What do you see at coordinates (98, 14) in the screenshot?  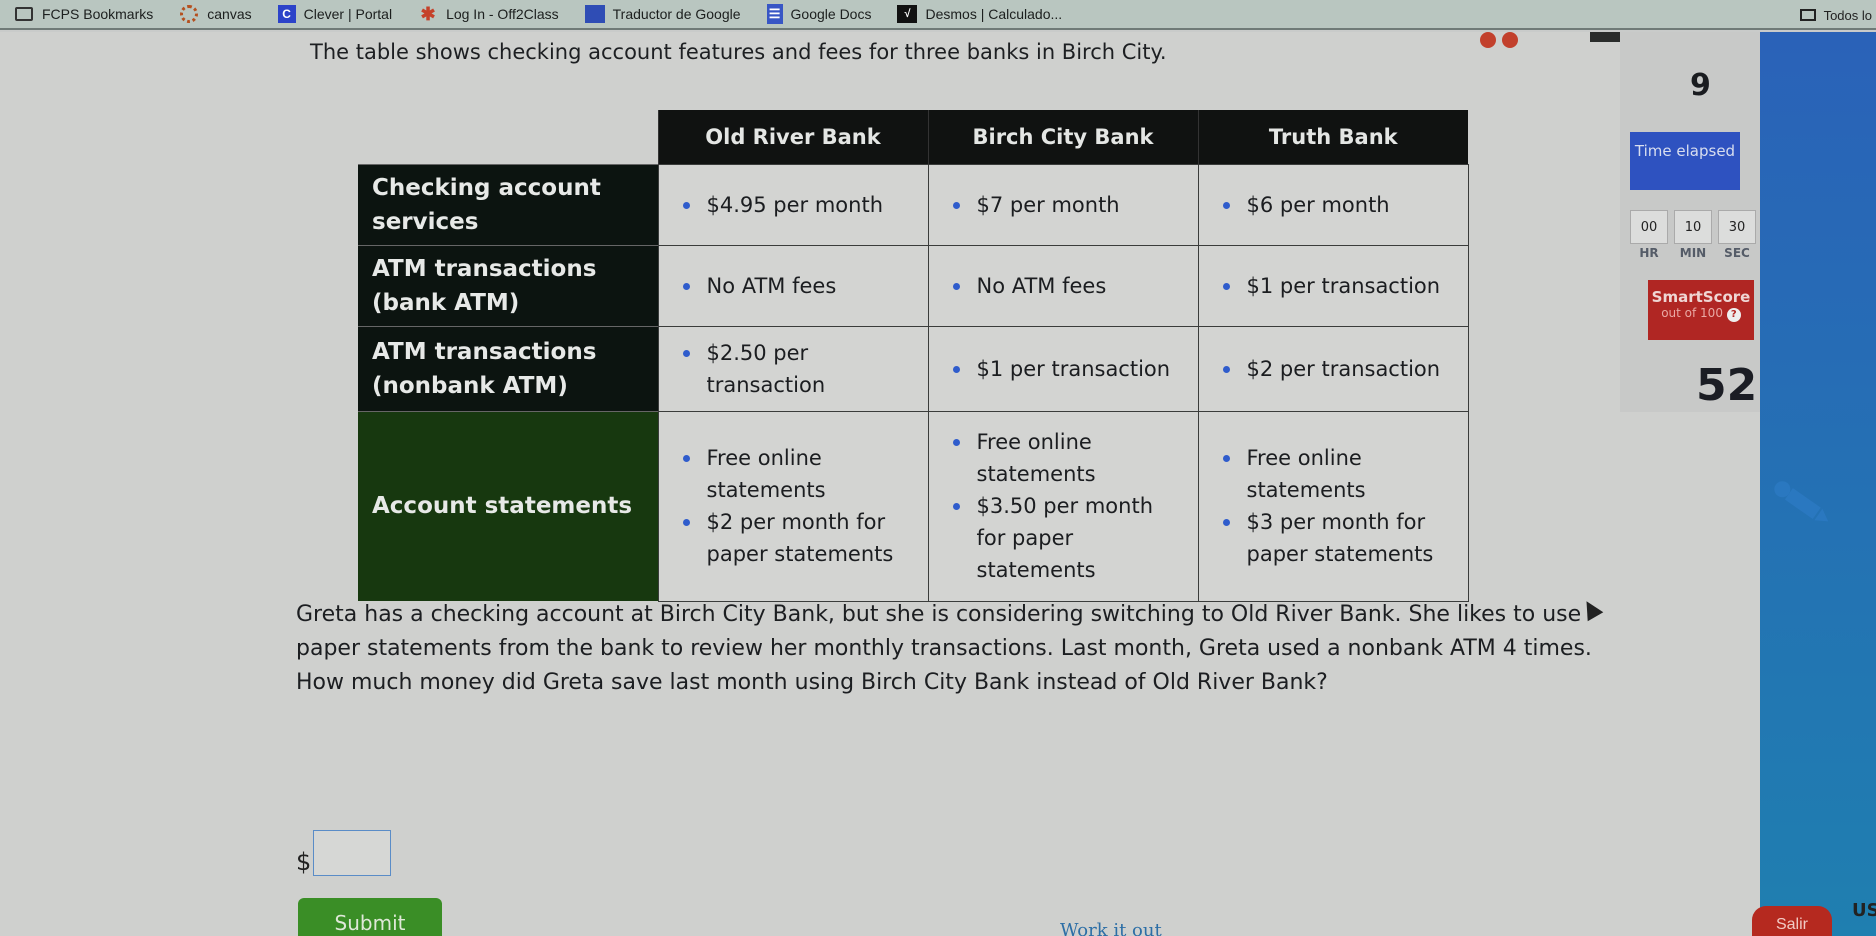 I see `bookmark-label: FCPS Bookmarks` at bounding box center [98, 14].